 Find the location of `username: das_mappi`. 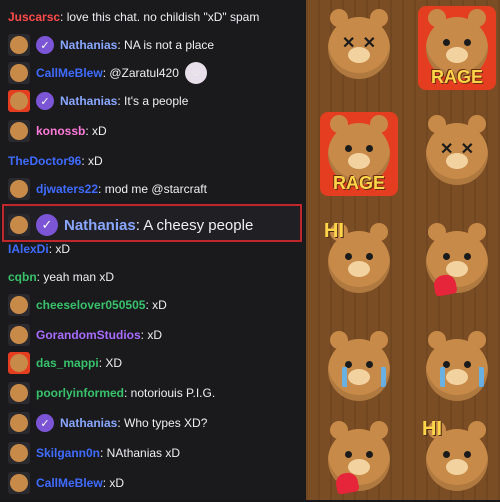

username: das_mappi is located at coordinates (67, 363).